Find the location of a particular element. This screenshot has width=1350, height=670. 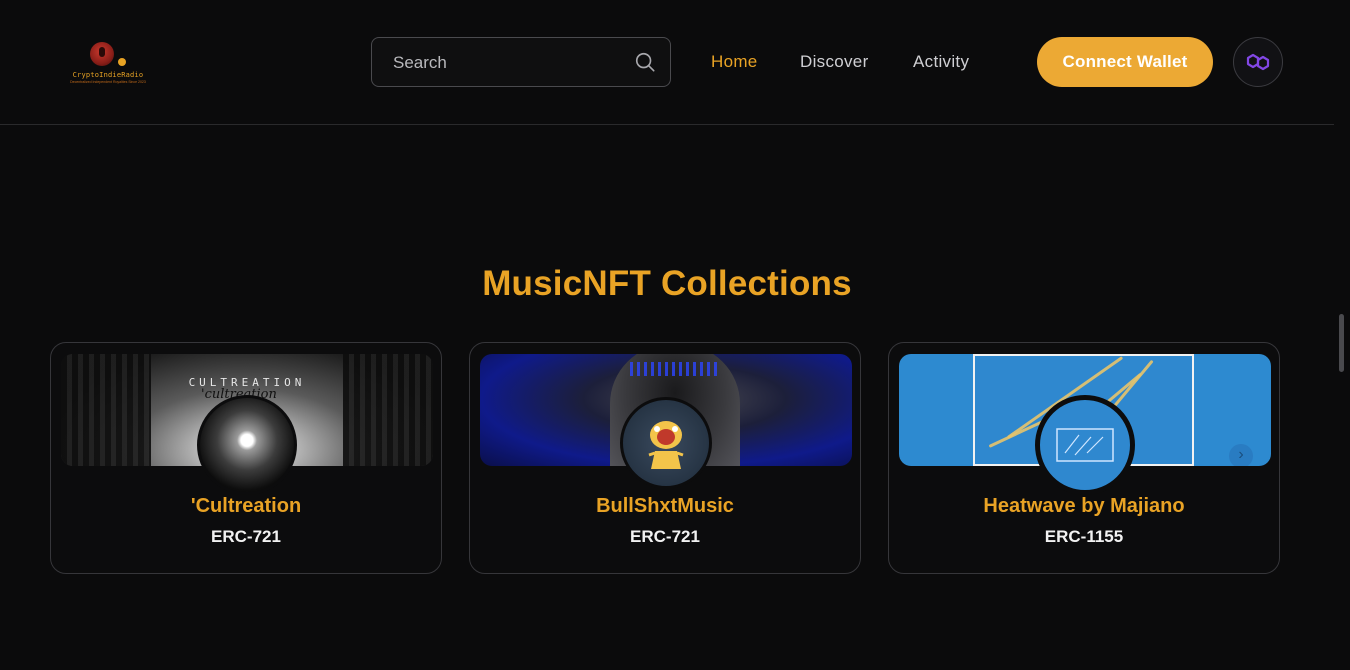

crying-character-icon is located at coordinates (666, 445).